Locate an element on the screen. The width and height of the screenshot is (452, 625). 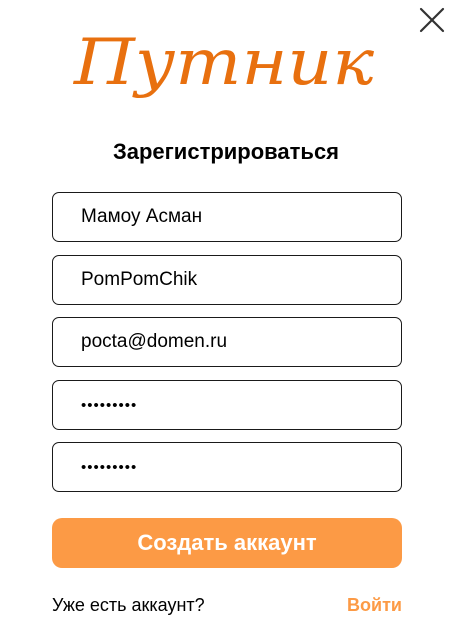
email-input is located at coordinates (227, 342).